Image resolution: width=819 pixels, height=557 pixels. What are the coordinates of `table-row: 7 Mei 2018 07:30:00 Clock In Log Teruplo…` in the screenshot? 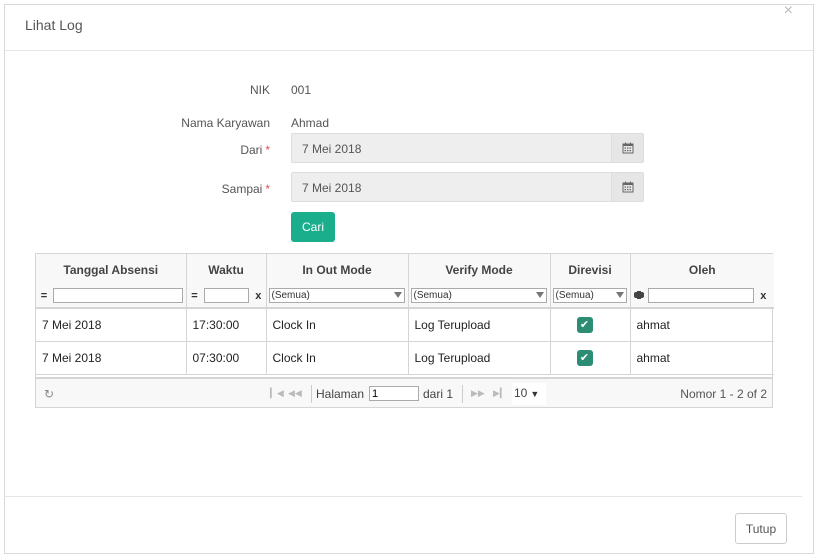 It's located at (405, 358).